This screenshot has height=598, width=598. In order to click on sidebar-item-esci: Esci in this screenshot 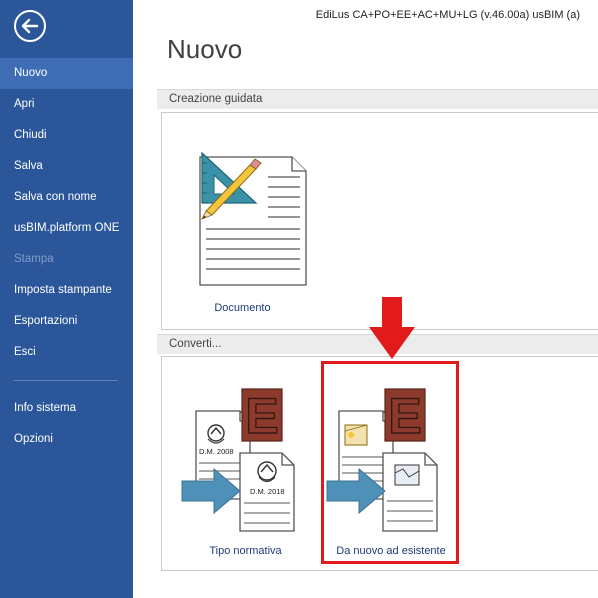, I will do `click(66, 352)`.